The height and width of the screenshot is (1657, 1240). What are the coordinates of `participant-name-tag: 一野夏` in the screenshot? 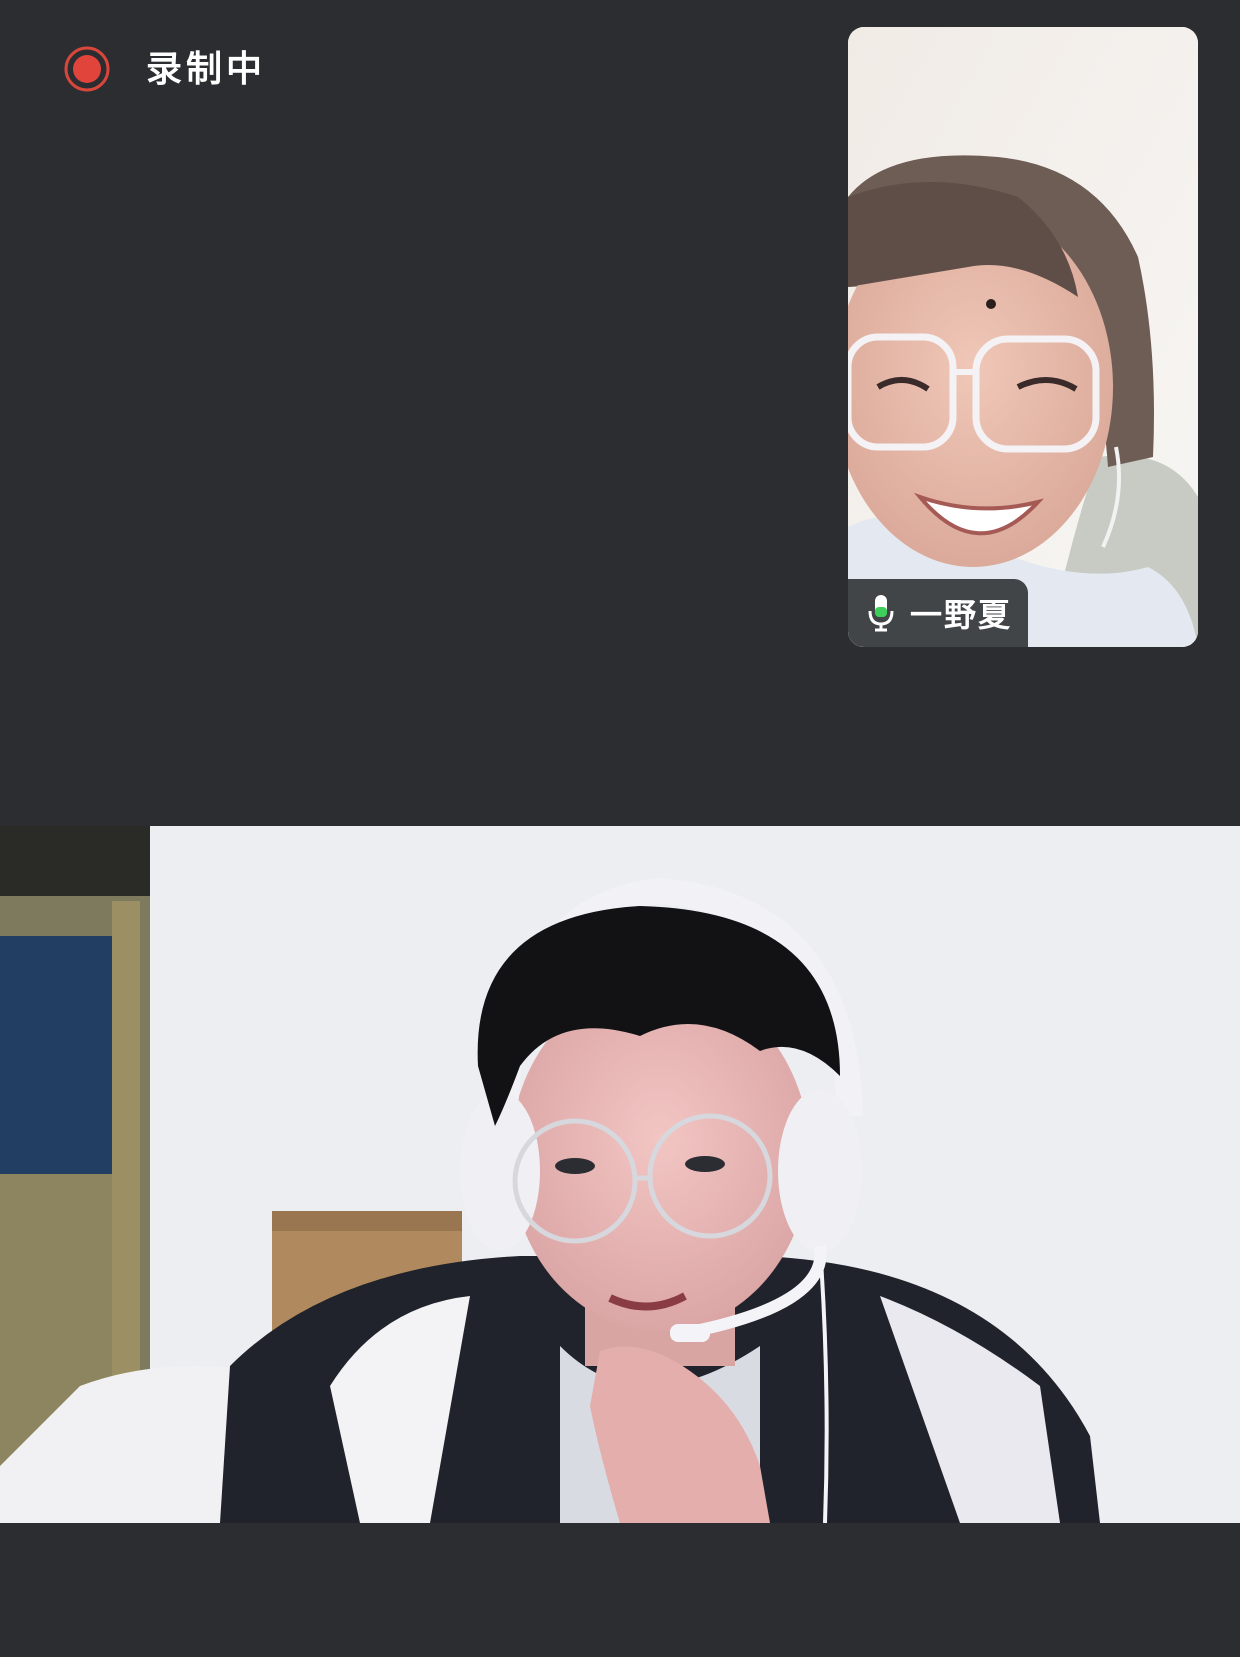 It's located at (938, 613).